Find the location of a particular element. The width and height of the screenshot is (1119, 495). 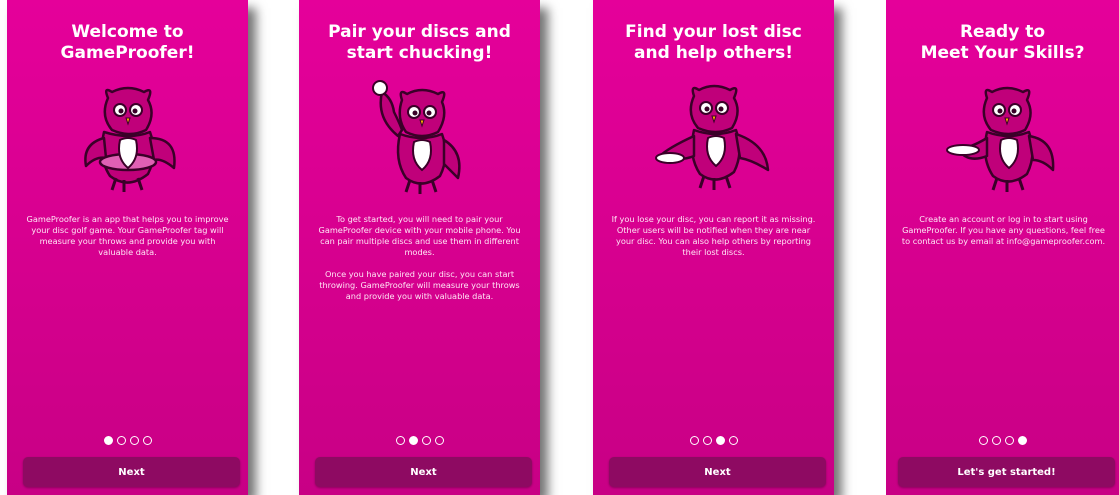

screen-title: Ready to Meet Your Skills? is located at coordinates (1002, 42).